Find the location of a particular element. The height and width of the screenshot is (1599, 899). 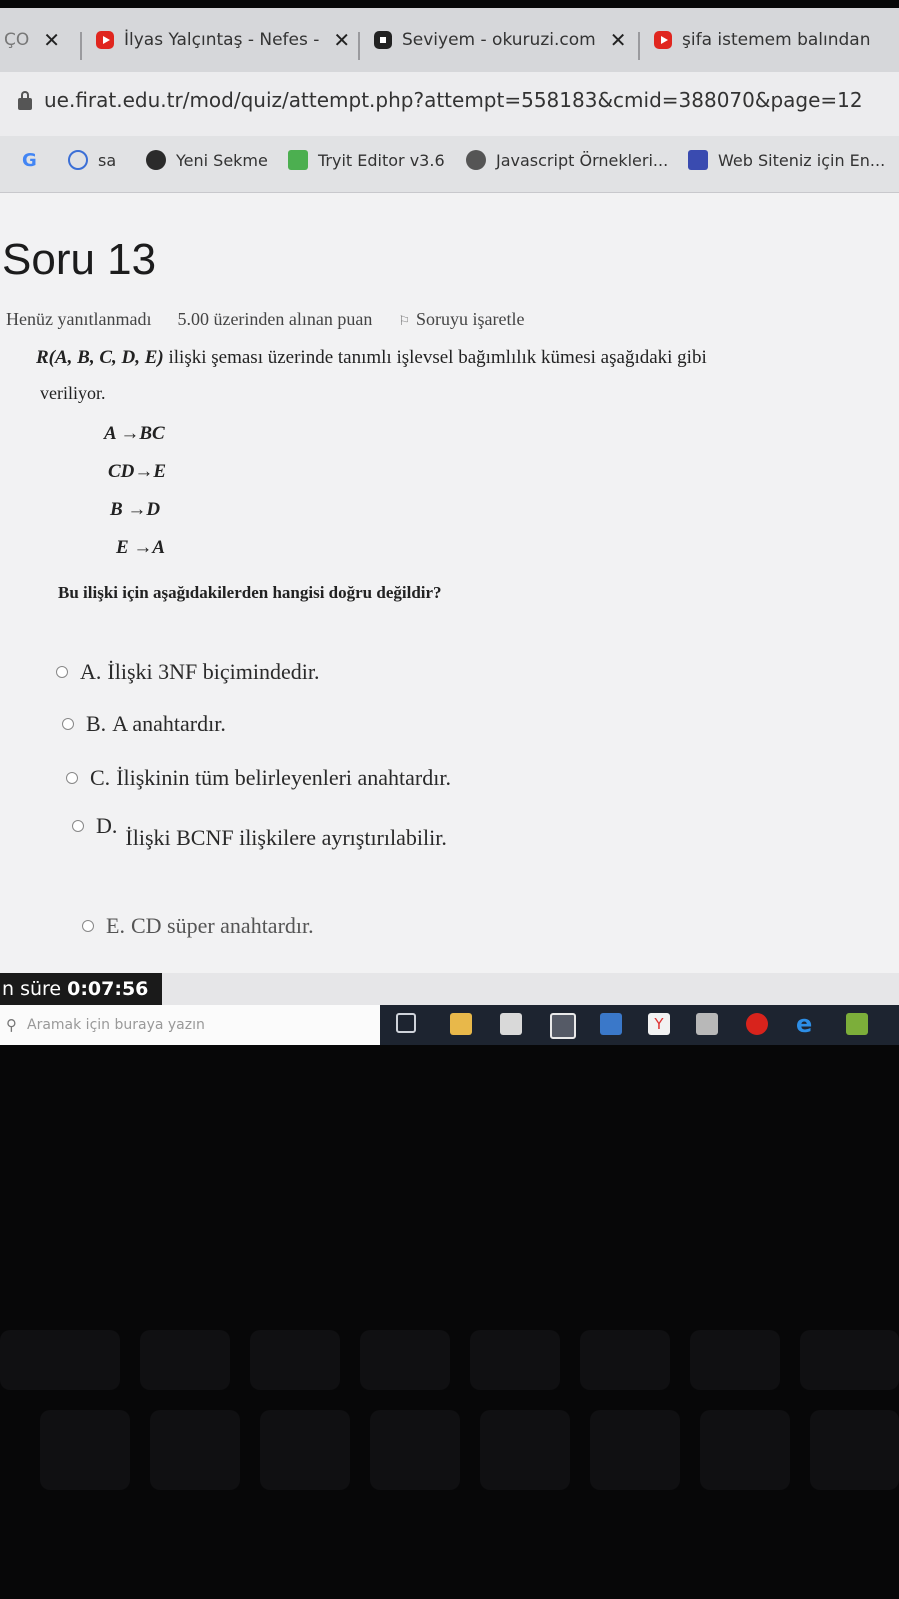

option-e: E. CD süper anahtardır. is located at coordinates (198, 926).